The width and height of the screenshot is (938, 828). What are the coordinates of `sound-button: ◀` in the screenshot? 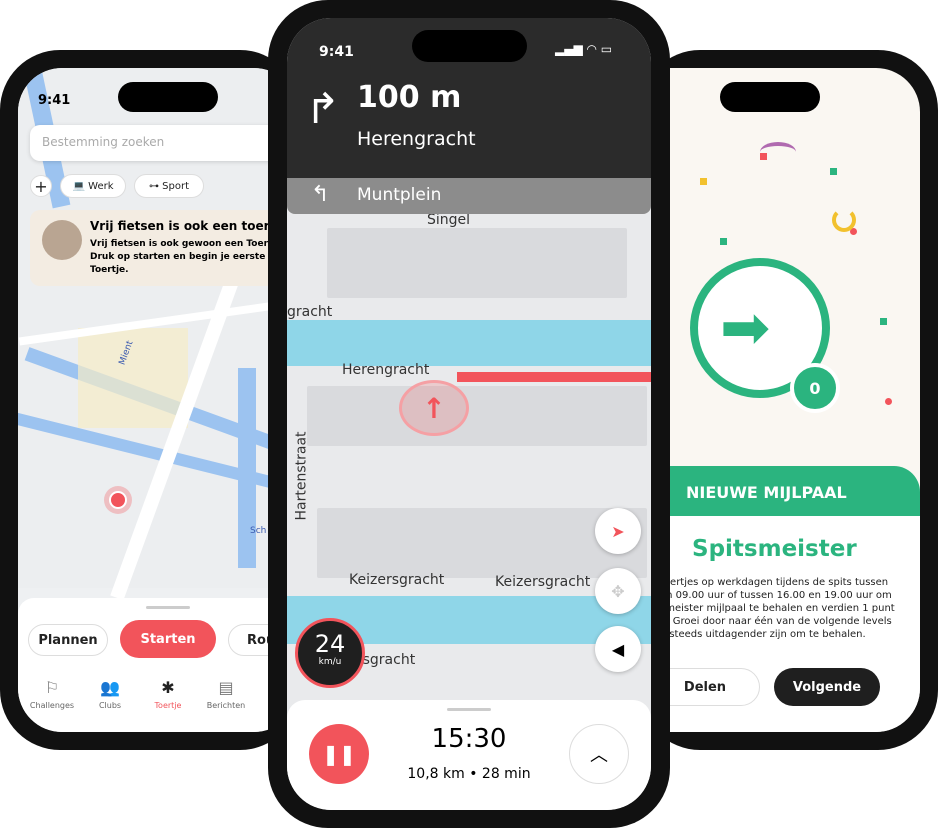 It's located at (618, 649).